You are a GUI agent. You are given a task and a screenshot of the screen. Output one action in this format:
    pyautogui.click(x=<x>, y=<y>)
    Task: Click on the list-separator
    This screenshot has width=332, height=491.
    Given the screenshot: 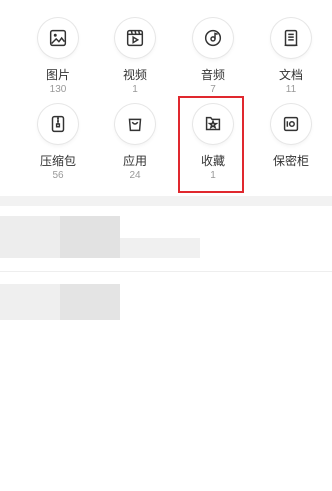 What is the action you would take?
    pyautogui.click(x=166, y=271)
    